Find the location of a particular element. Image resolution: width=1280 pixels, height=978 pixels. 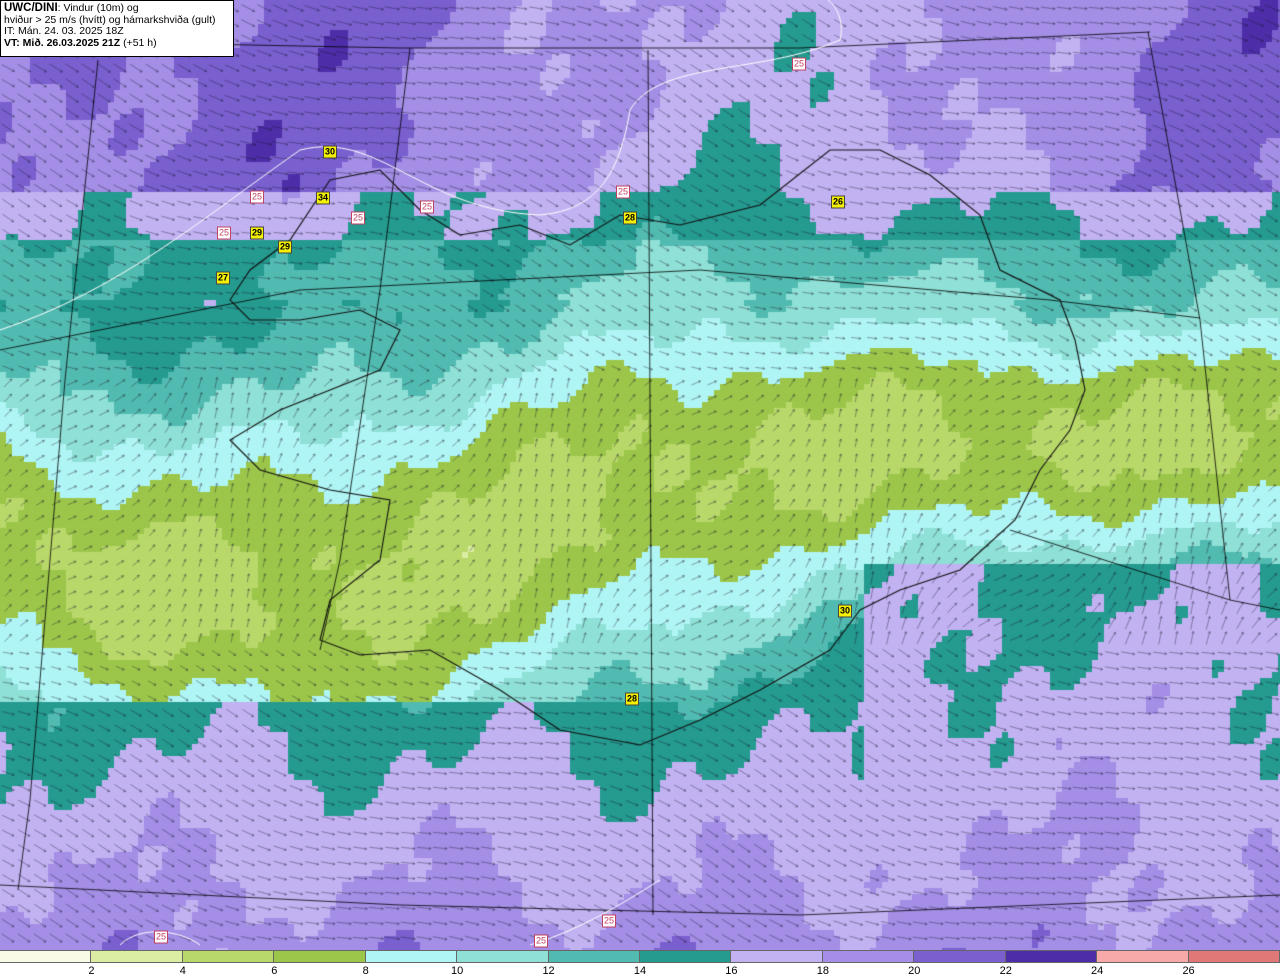

legend-tick: 6 is located at coordinates (274, 971).